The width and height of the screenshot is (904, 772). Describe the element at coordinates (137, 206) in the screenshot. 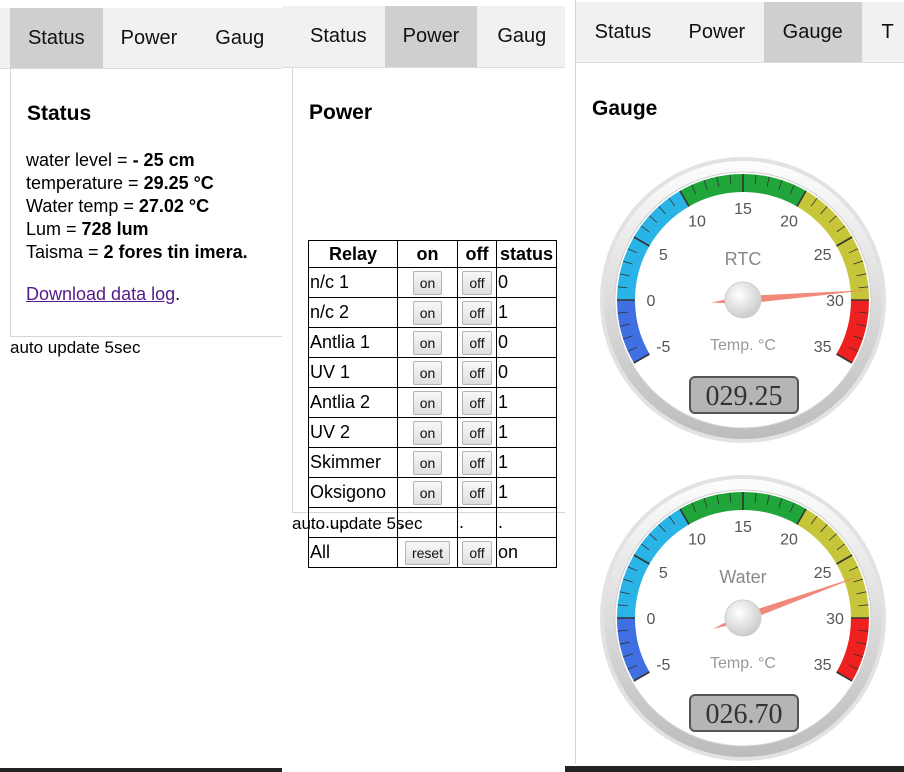

I see `status-row-water-temp: Water temp = 27.02 °C` at that location.